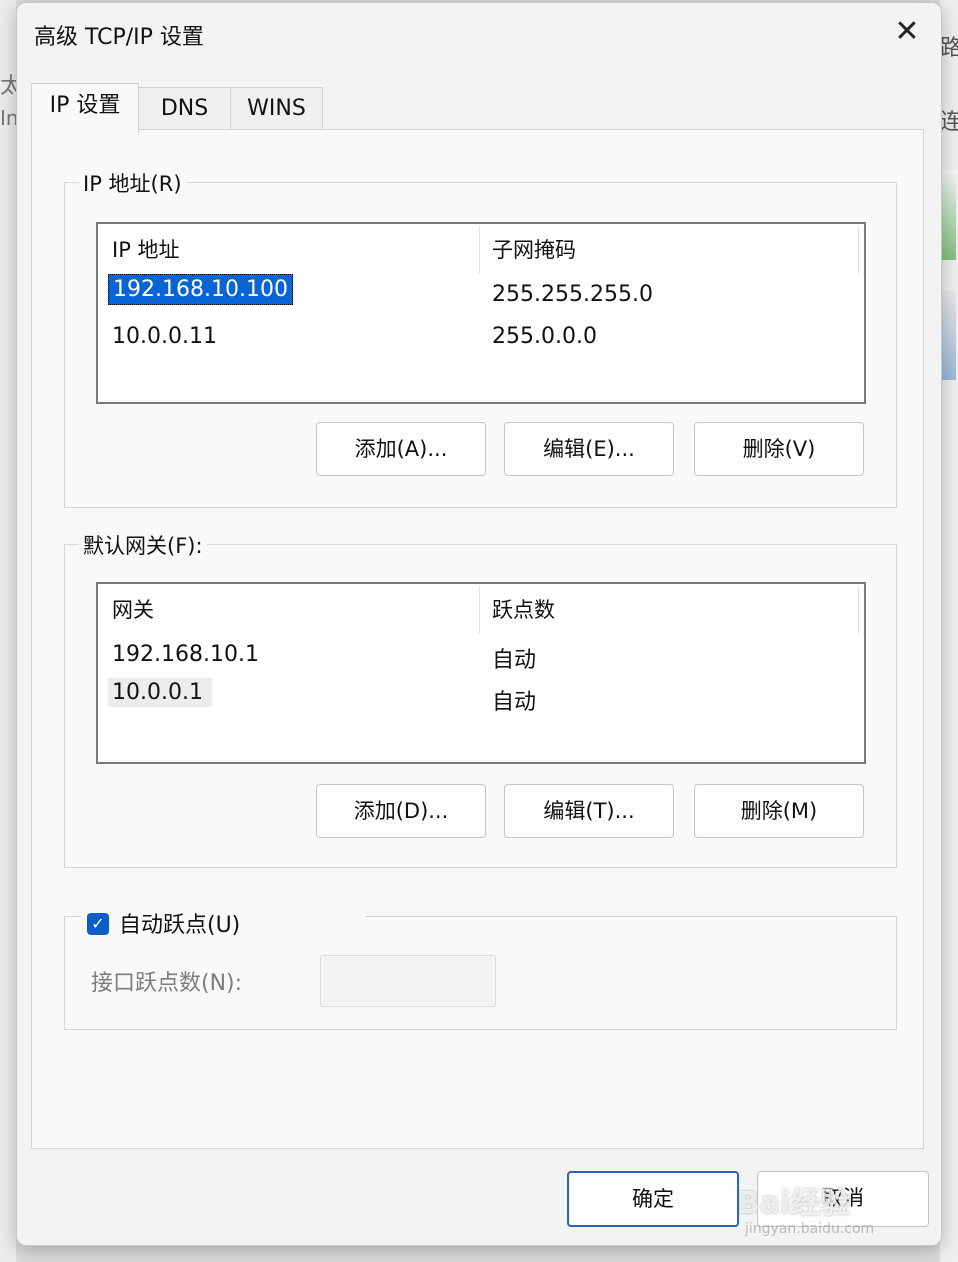 The image size is (958, 1262). I want to click on column-header-ip: IP 地址, so click(146, 249).